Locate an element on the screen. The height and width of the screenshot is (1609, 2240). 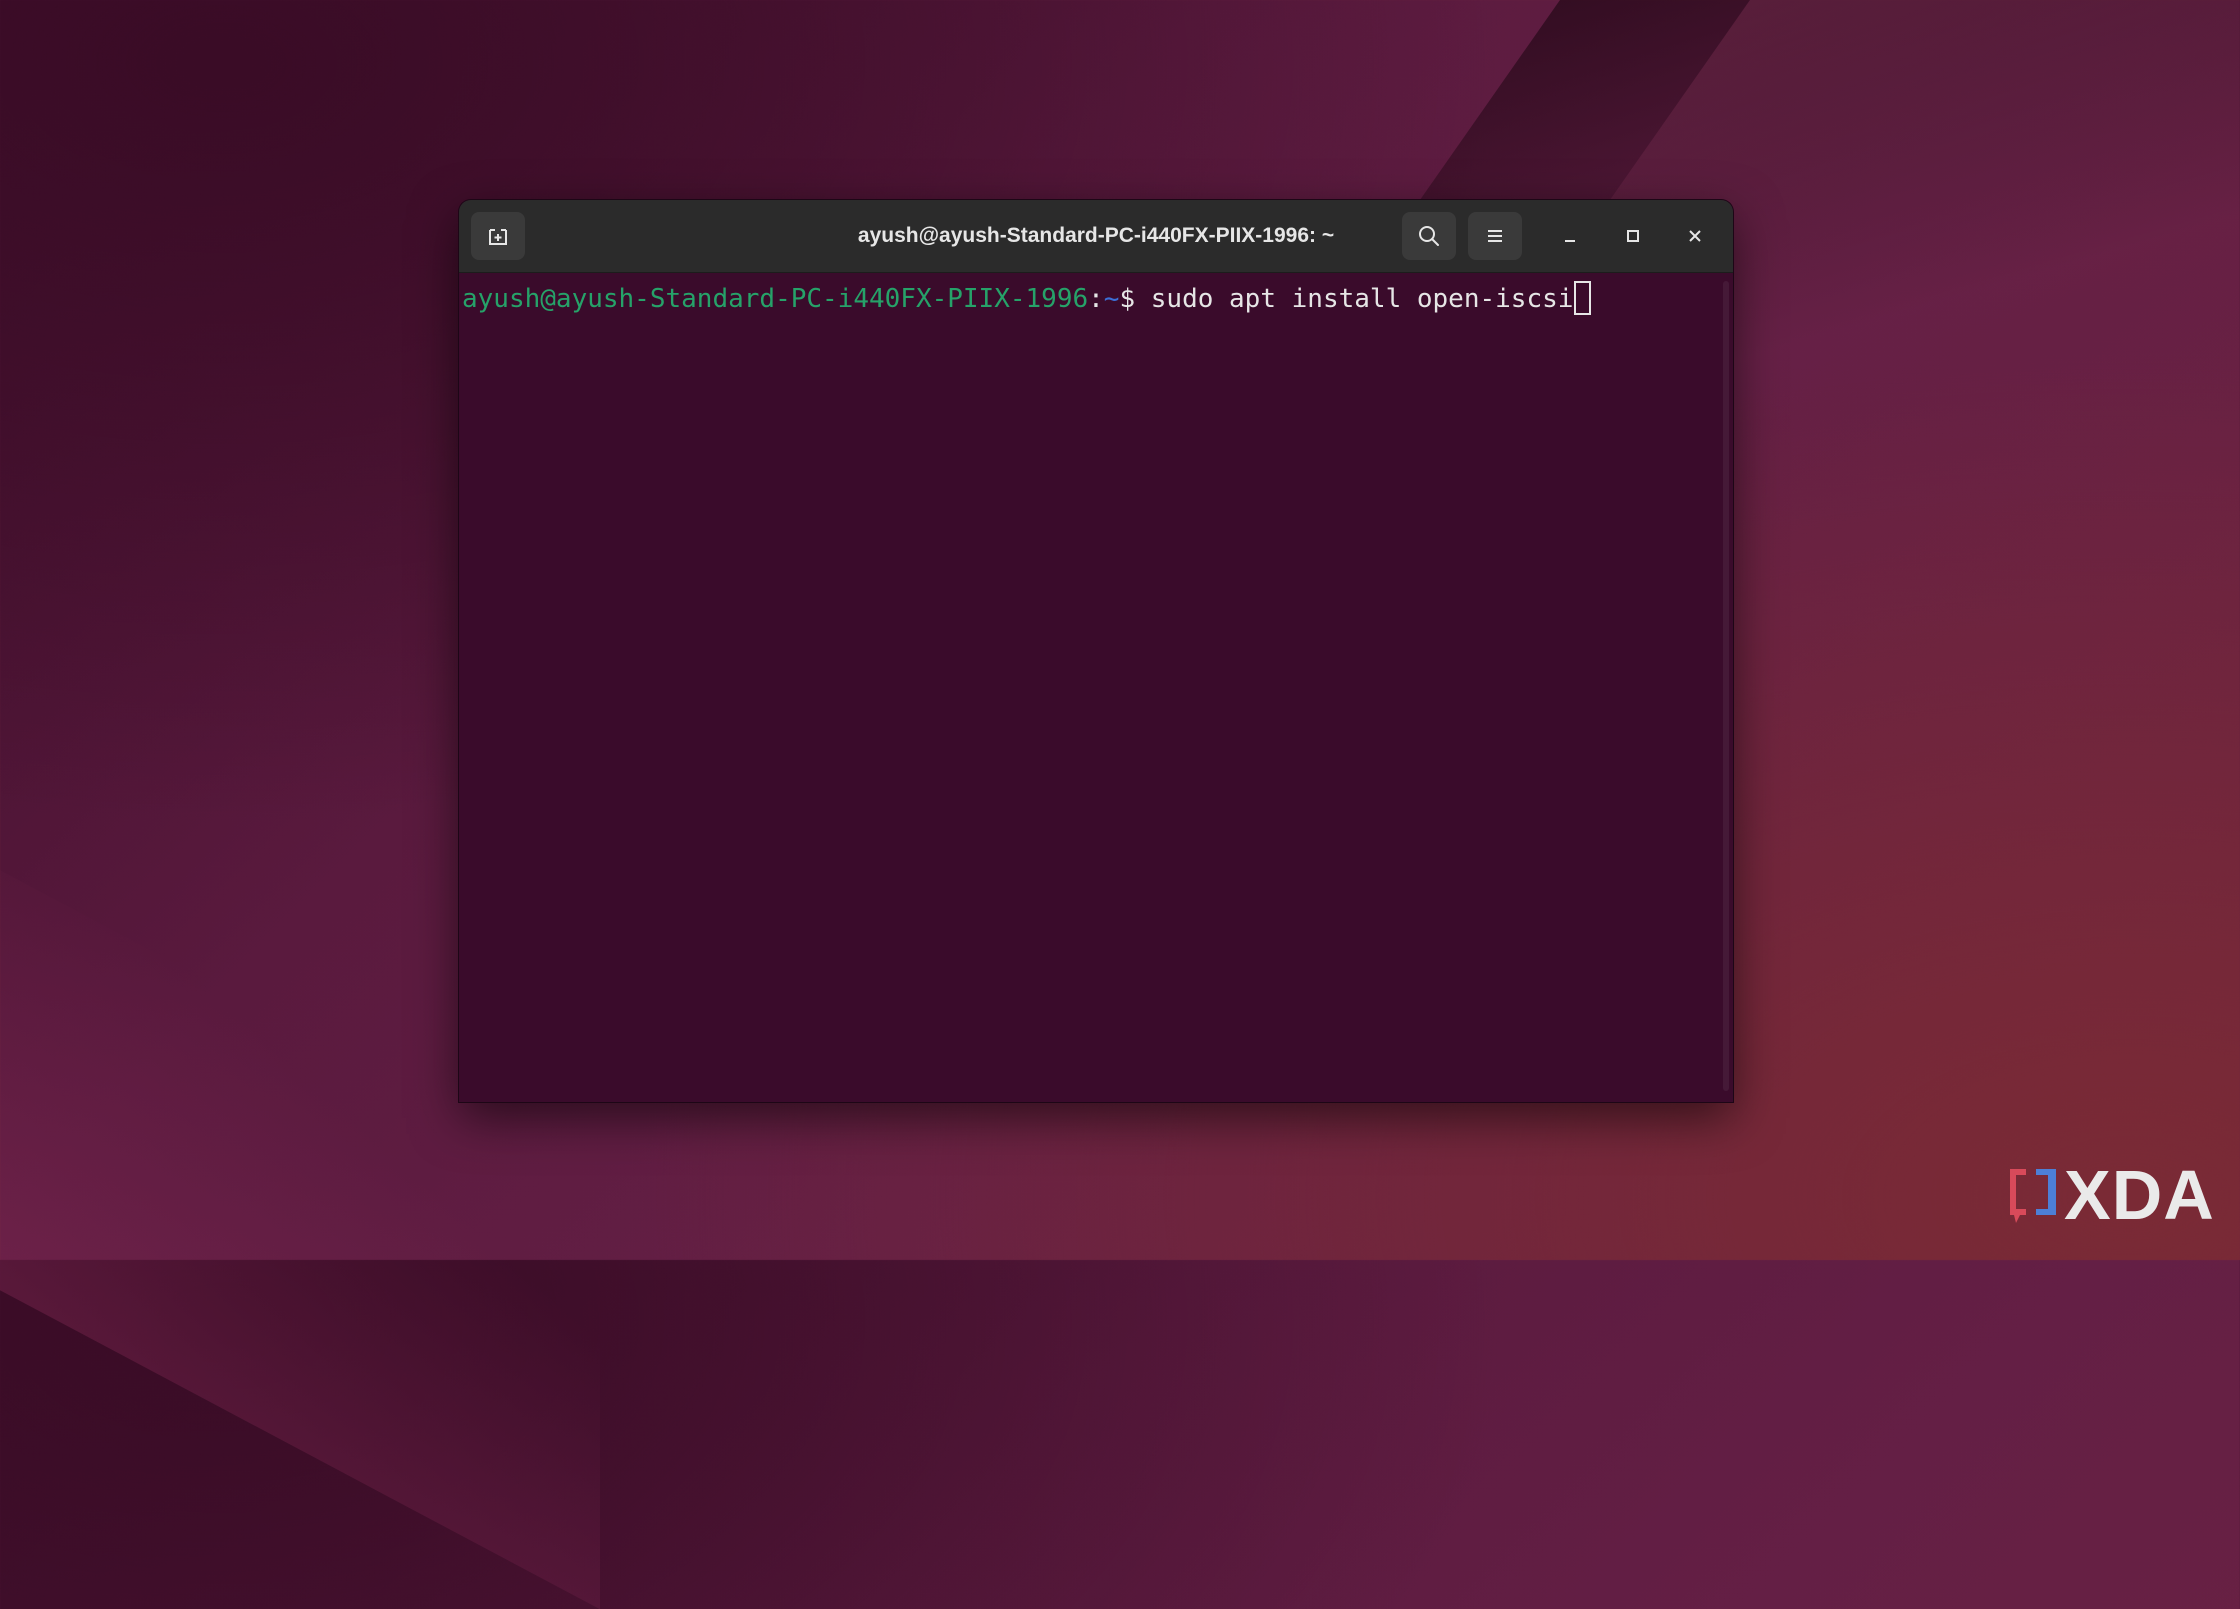
new-tab-icon is located at coordinates (498, 237).